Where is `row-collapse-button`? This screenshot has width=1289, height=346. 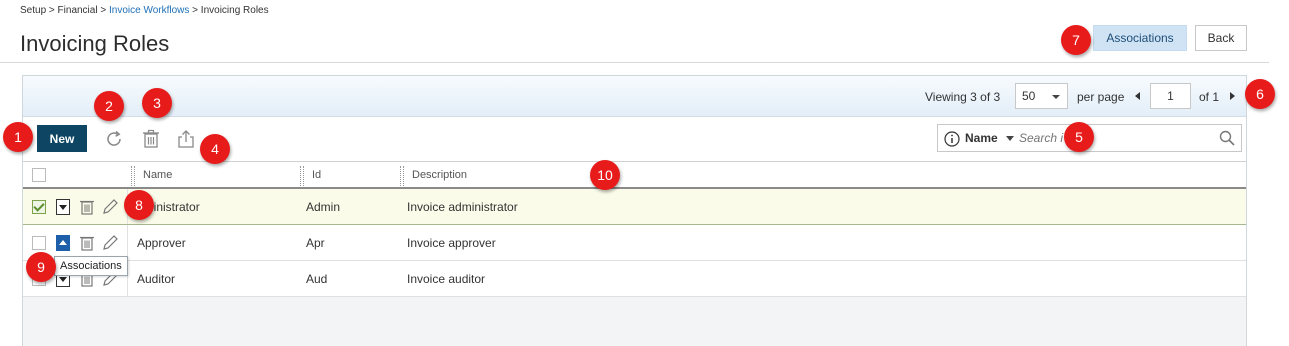 row-collapse-button is located at coordinates (63, 243).